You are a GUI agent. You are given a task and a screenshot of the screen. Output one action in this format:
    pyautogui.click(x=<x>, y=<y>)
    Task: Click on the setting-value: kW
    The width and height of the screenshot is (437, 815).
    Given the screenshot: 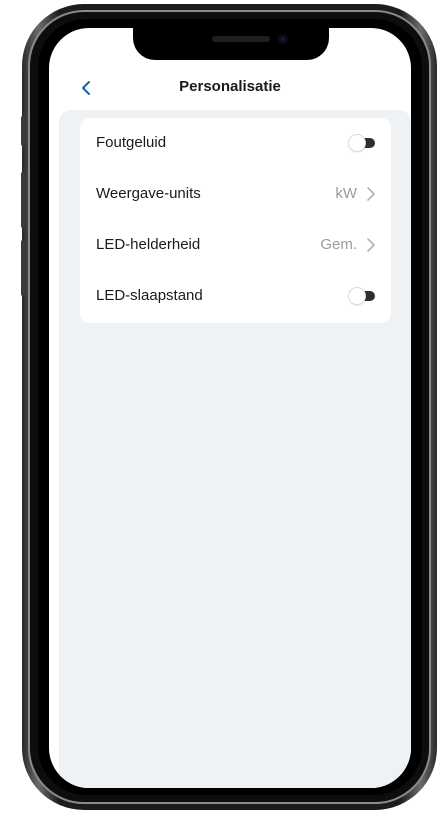 What is the action you would take?
    pyautogui.click(x=346, y=193)
    